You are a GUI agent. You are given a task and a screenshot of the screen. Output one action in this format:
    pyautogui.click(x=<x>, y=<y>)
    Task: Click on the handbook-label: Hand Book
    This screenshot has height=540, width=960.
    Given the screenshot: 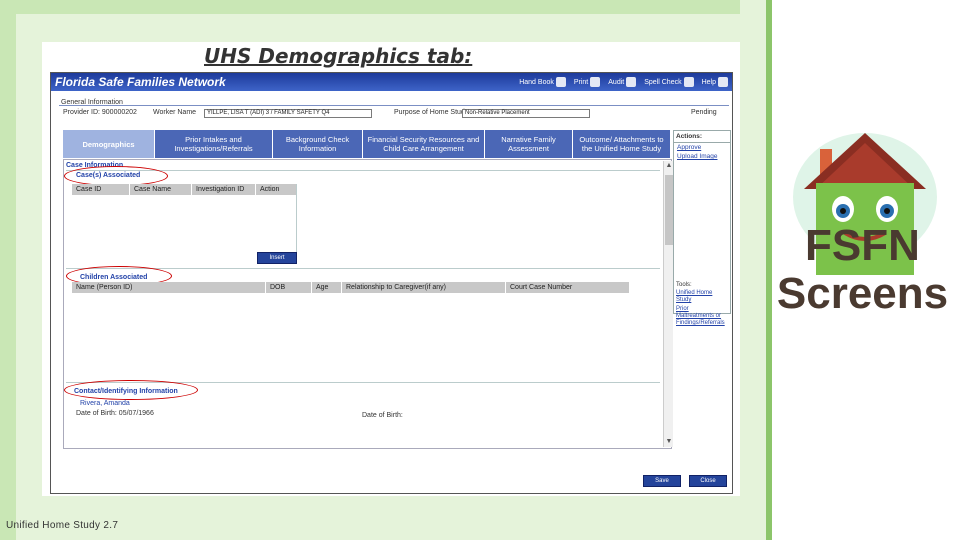 What is the action you would take?
    pyautogui.click(x=536, y=82)
    